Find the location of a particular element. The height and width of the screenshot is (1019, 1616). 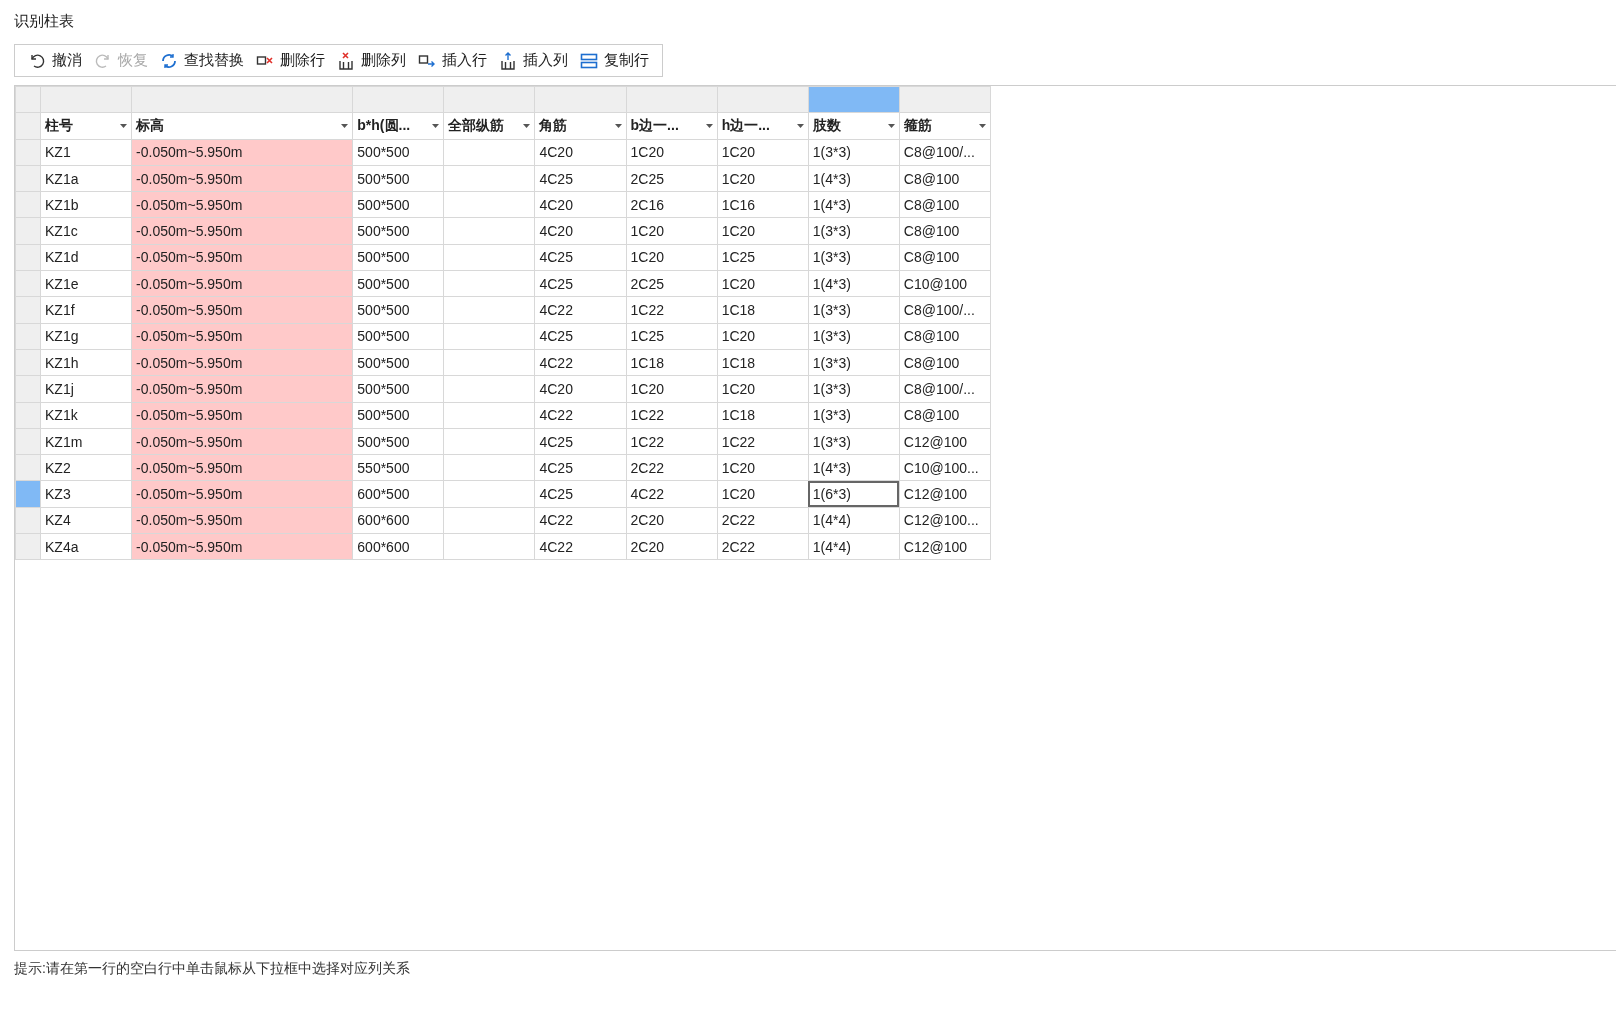

hint-text: 提示:请在第一行的空白行中单击鼠标从下拉框中选择对应列关系 is located at coordinates (212, 969).